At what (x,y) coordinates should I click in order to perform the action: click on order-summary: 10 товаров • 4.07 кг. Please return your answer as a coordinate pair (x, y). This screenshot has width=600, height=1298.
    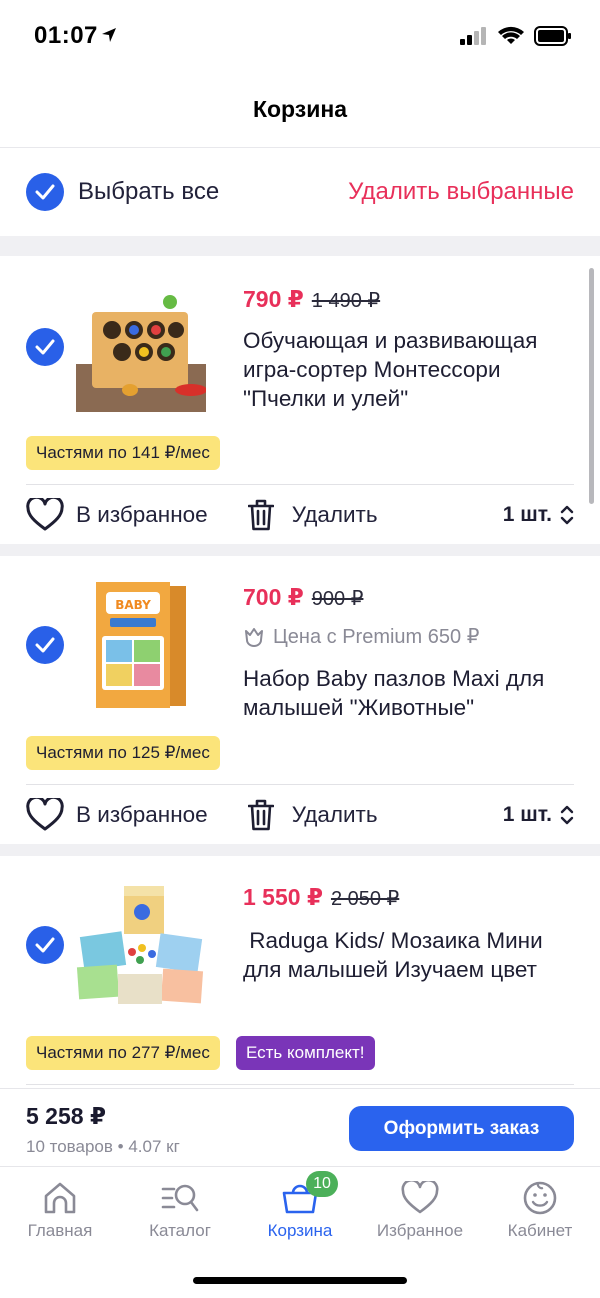
    Looking at the image, I should click on (103, 1146).